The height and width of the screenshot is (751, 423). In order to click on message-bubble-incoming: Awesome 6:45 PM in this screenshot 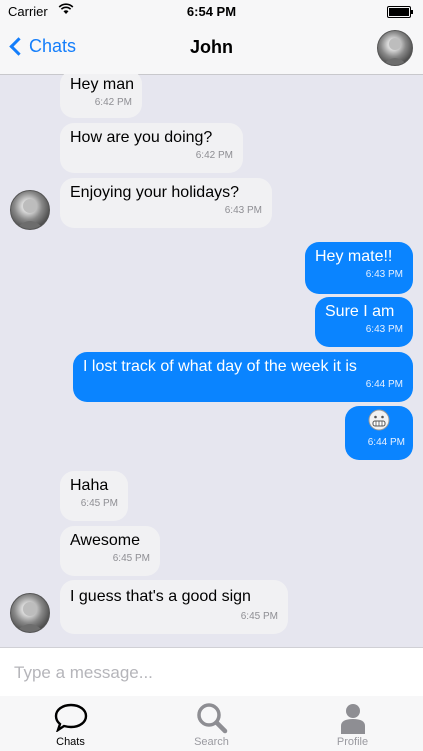, I will do `click(110, 551)`.